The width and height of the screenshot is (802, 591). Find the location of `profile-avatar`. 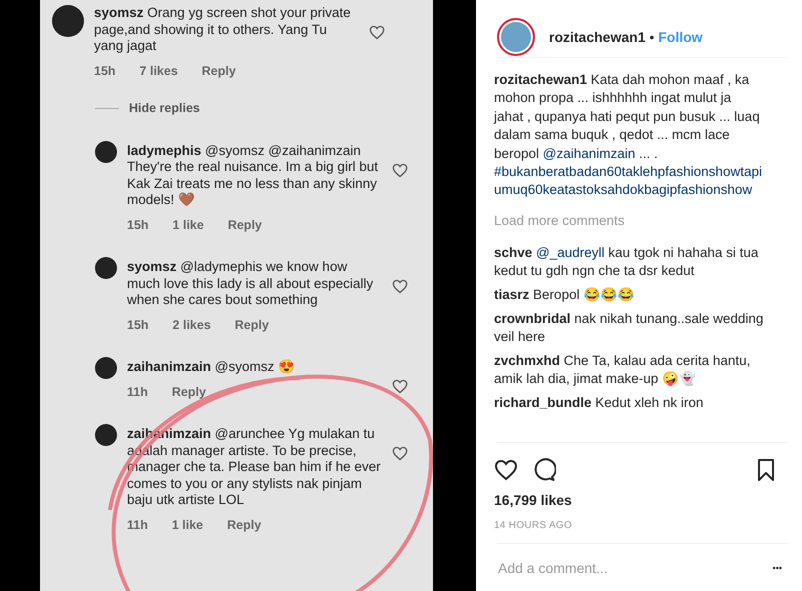

profile-avatar is located at coordinates (516, 37).